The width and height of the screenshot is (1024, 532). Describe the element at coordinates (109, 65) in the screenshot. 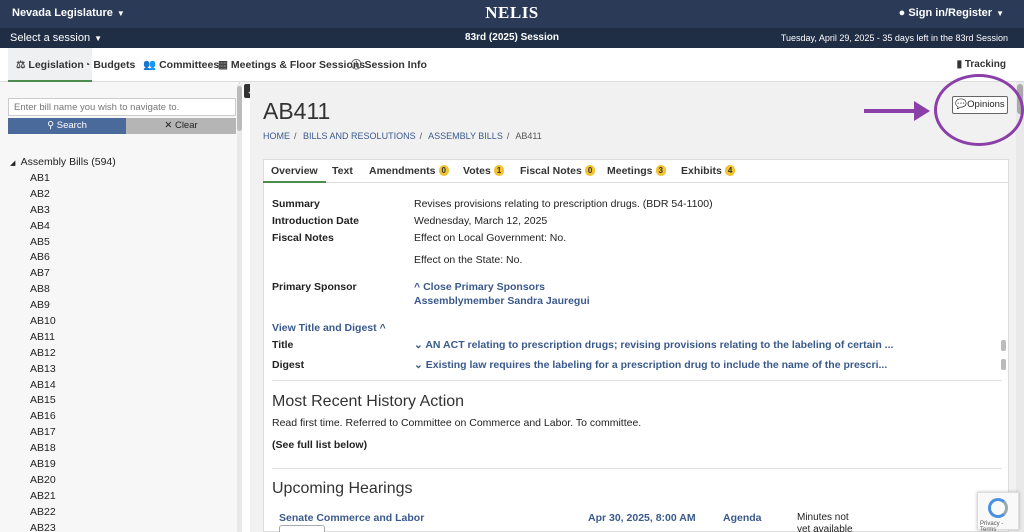

I see `nav-budgets: ◔ Budgets` at that location.